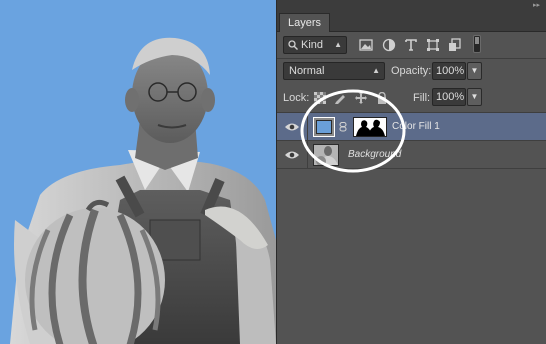 The image size is (546, 344). Describe the element at coordinates (474, 97) in the screenshot. I see `fill-dropdown-button: ▼` at that location.